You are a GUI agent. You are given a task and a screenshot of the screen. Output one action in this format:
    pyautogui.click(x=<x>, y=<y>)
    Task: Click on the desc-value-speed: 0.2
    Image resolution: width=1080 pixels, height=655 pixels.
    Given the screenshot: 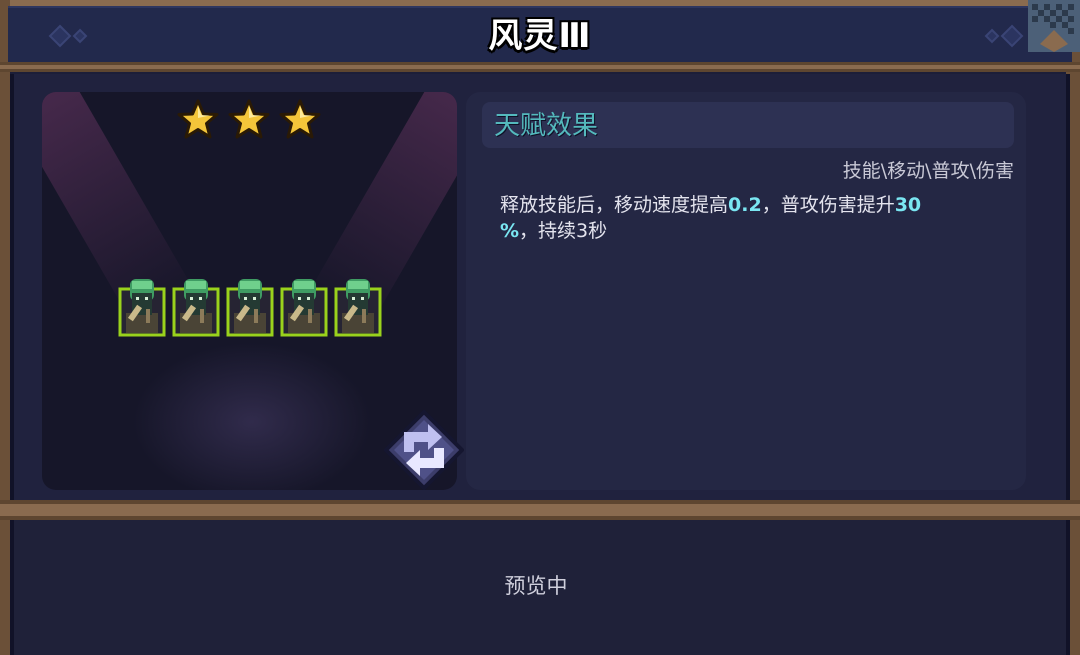 What is the action you would take?
    pyautogui.click(x=745, y=205)
    